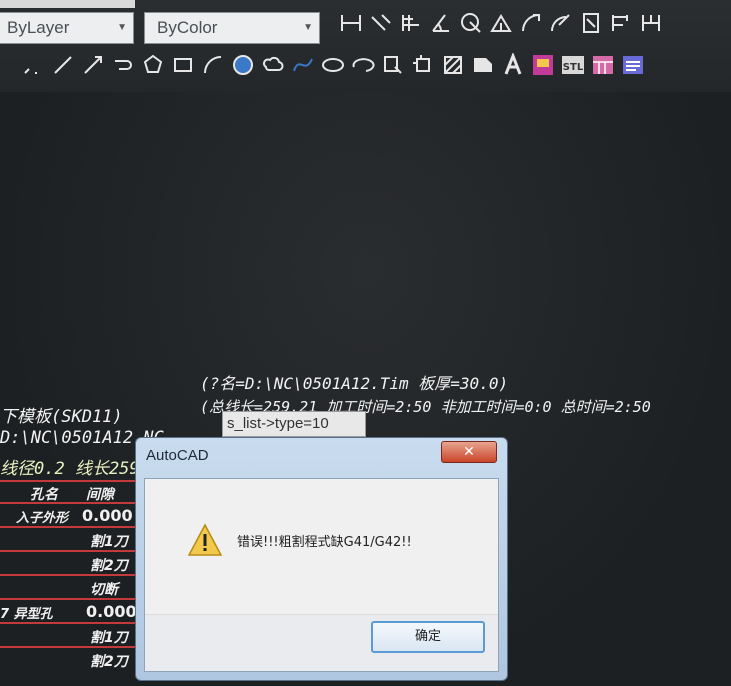  I want to click on revcloud-icon, so click(273, 65).